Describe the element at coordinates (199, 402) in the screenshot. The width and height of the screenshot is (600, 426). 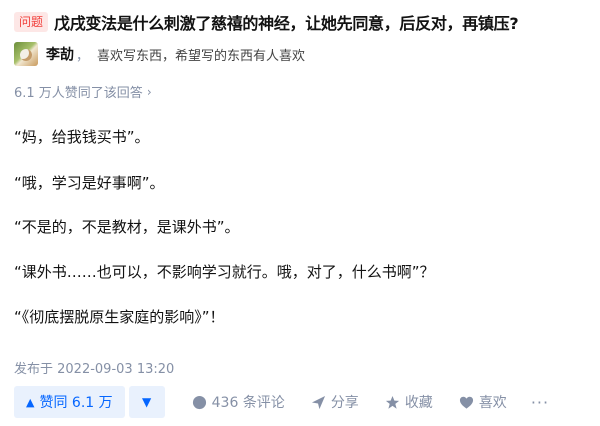
I see `comment-icon` at that location.